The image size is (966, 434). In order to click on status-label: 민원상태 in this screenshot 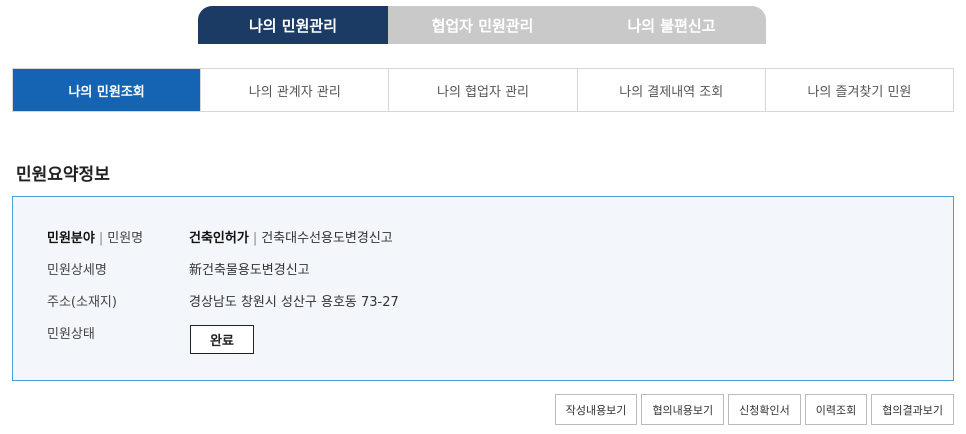, I will do `click(71, 334)`.